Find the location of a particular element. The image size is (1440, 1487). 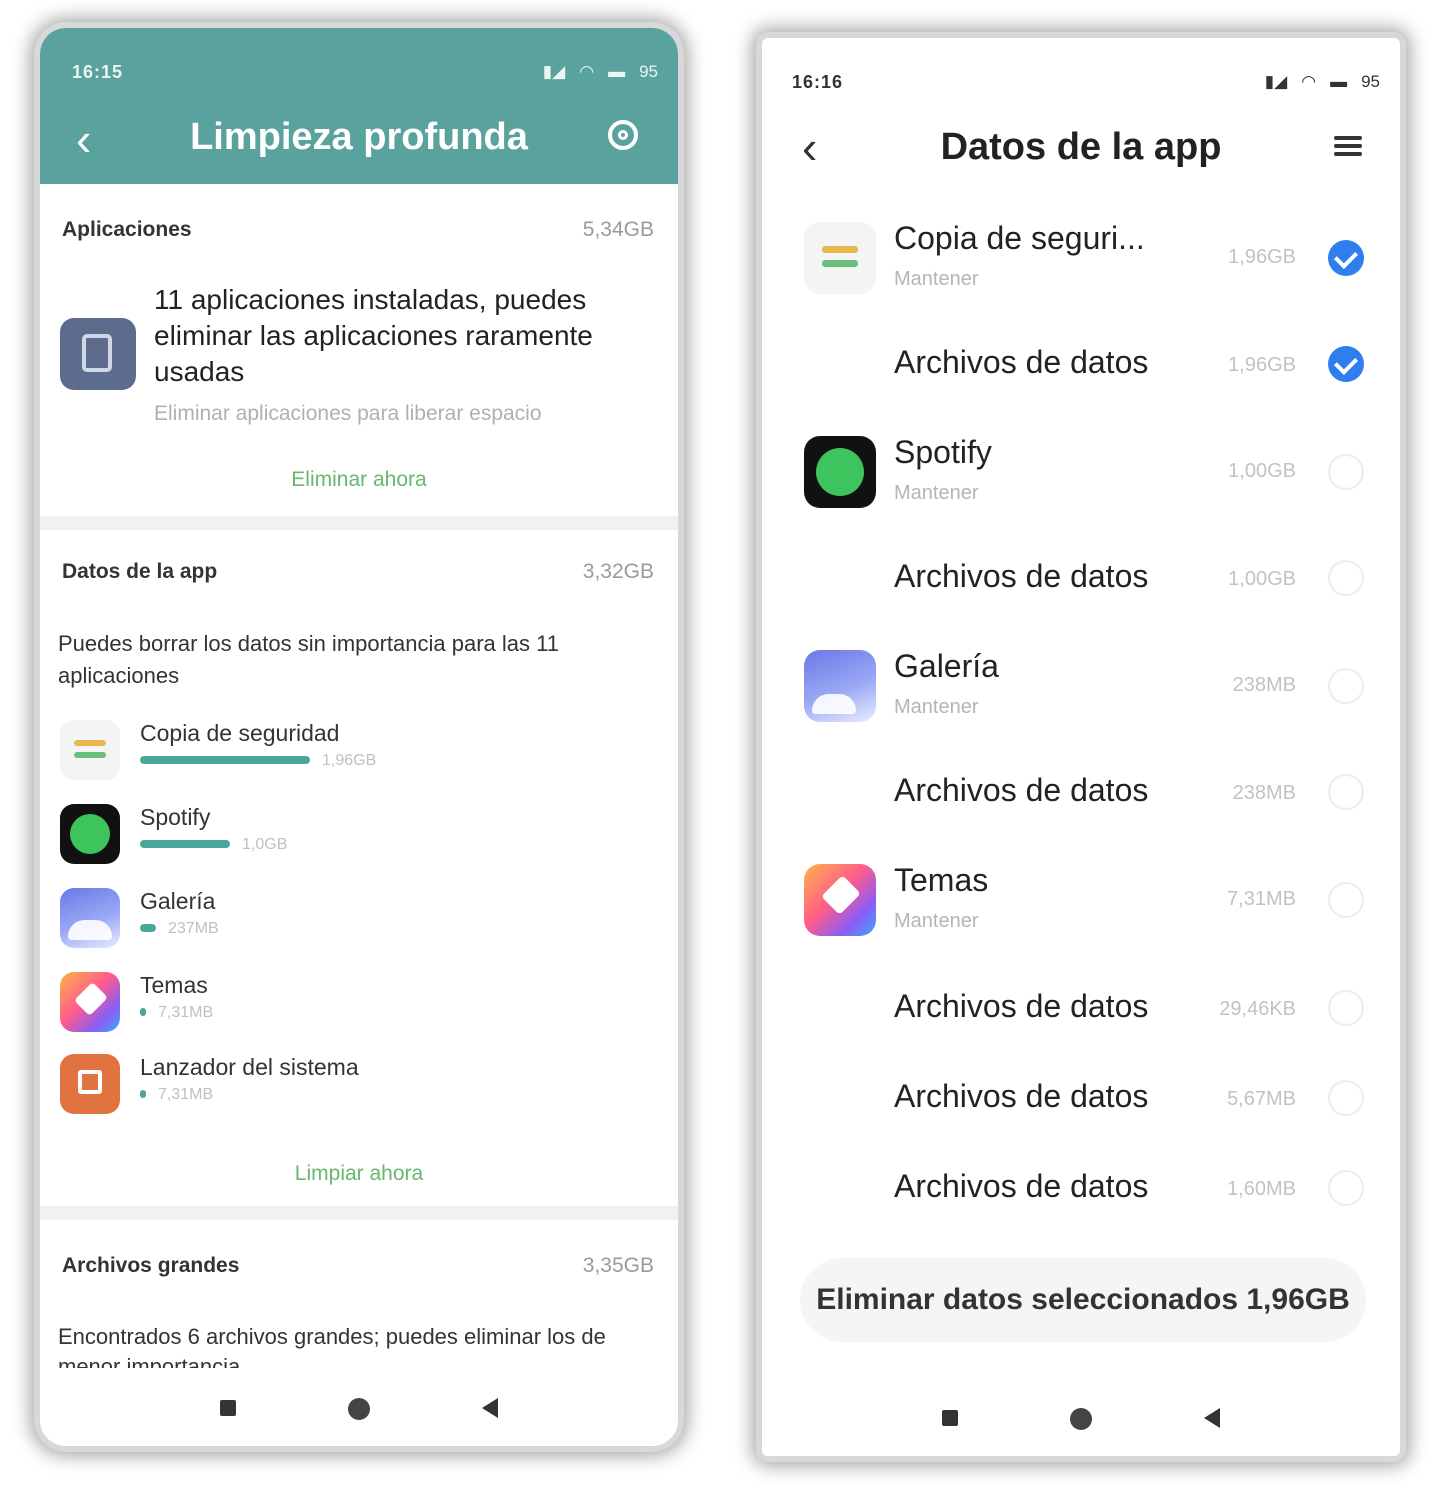

gallery-icon is located at coordinates (90, 918).